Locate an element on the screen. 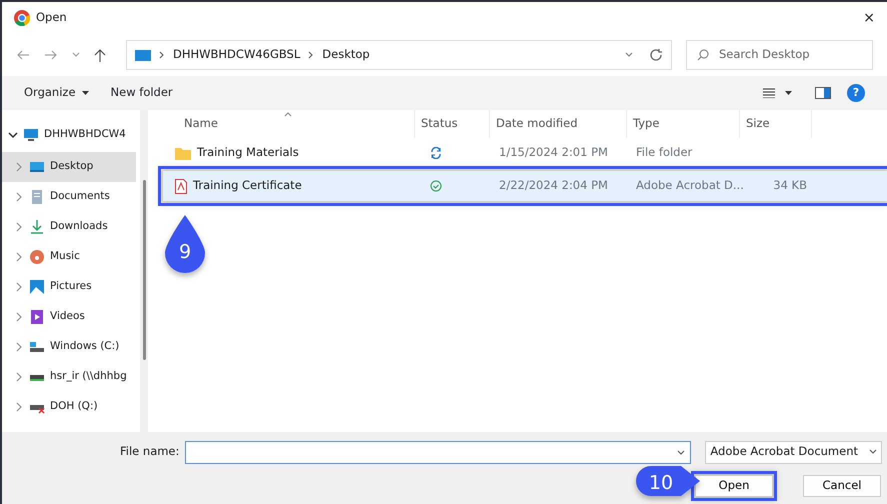  organize-button: Organize is located at coordinates (50, 93).